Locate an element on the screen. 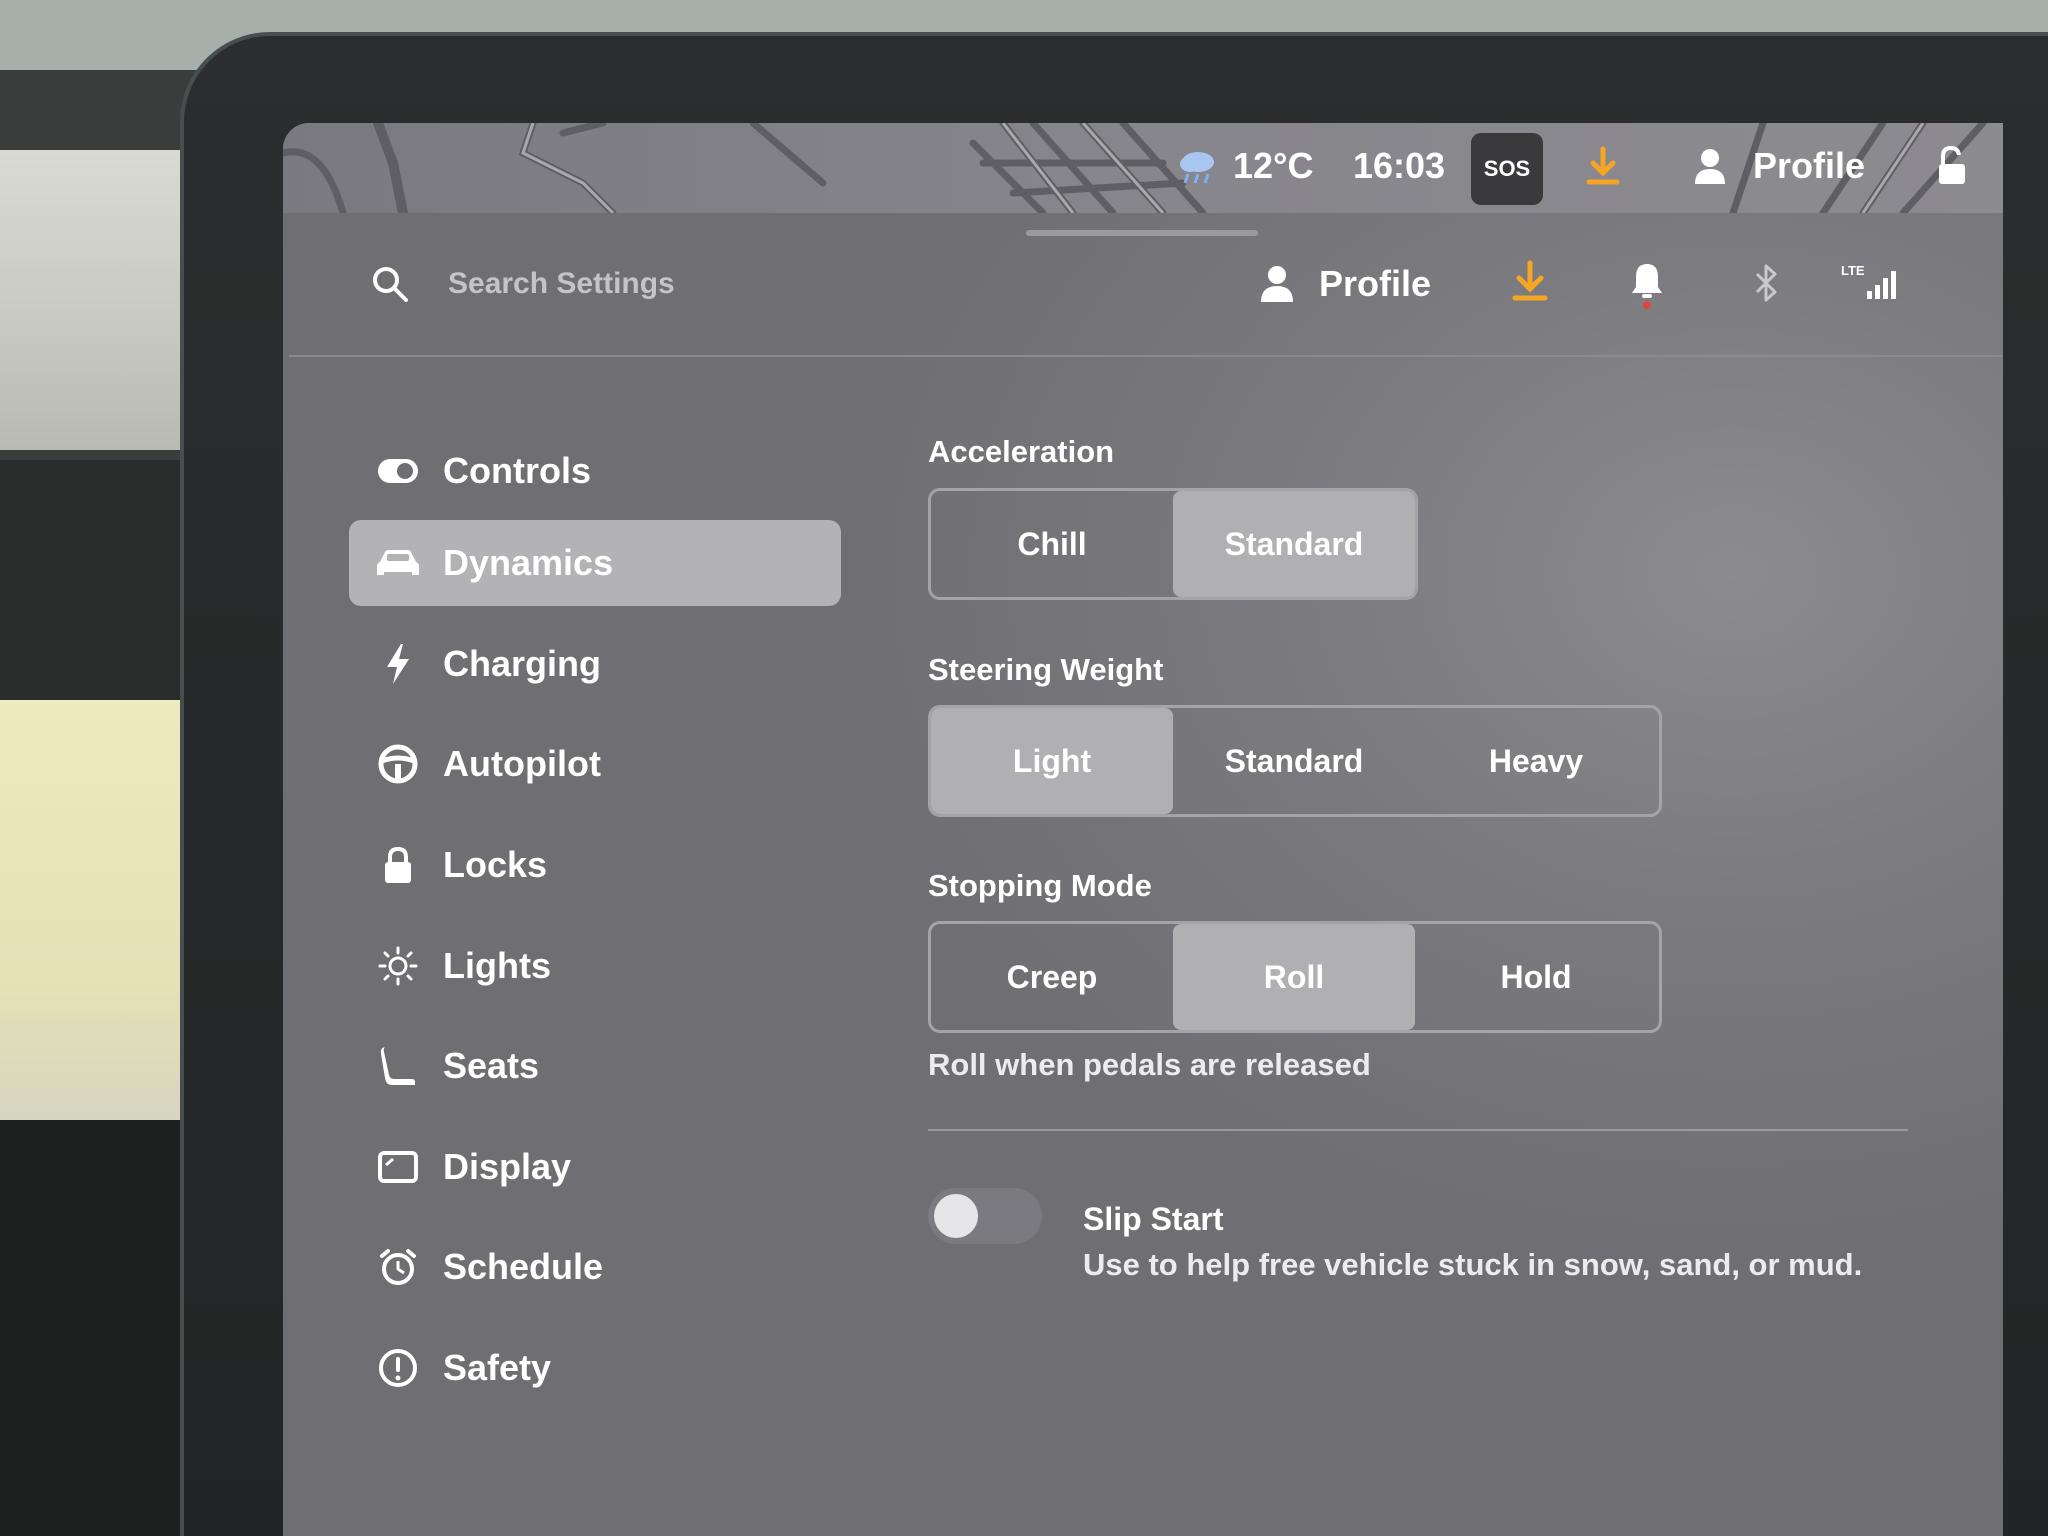 The width and height of the screenshot is (2048, 1536). background-dashboard-shadow is located at coordinates (95, 585).